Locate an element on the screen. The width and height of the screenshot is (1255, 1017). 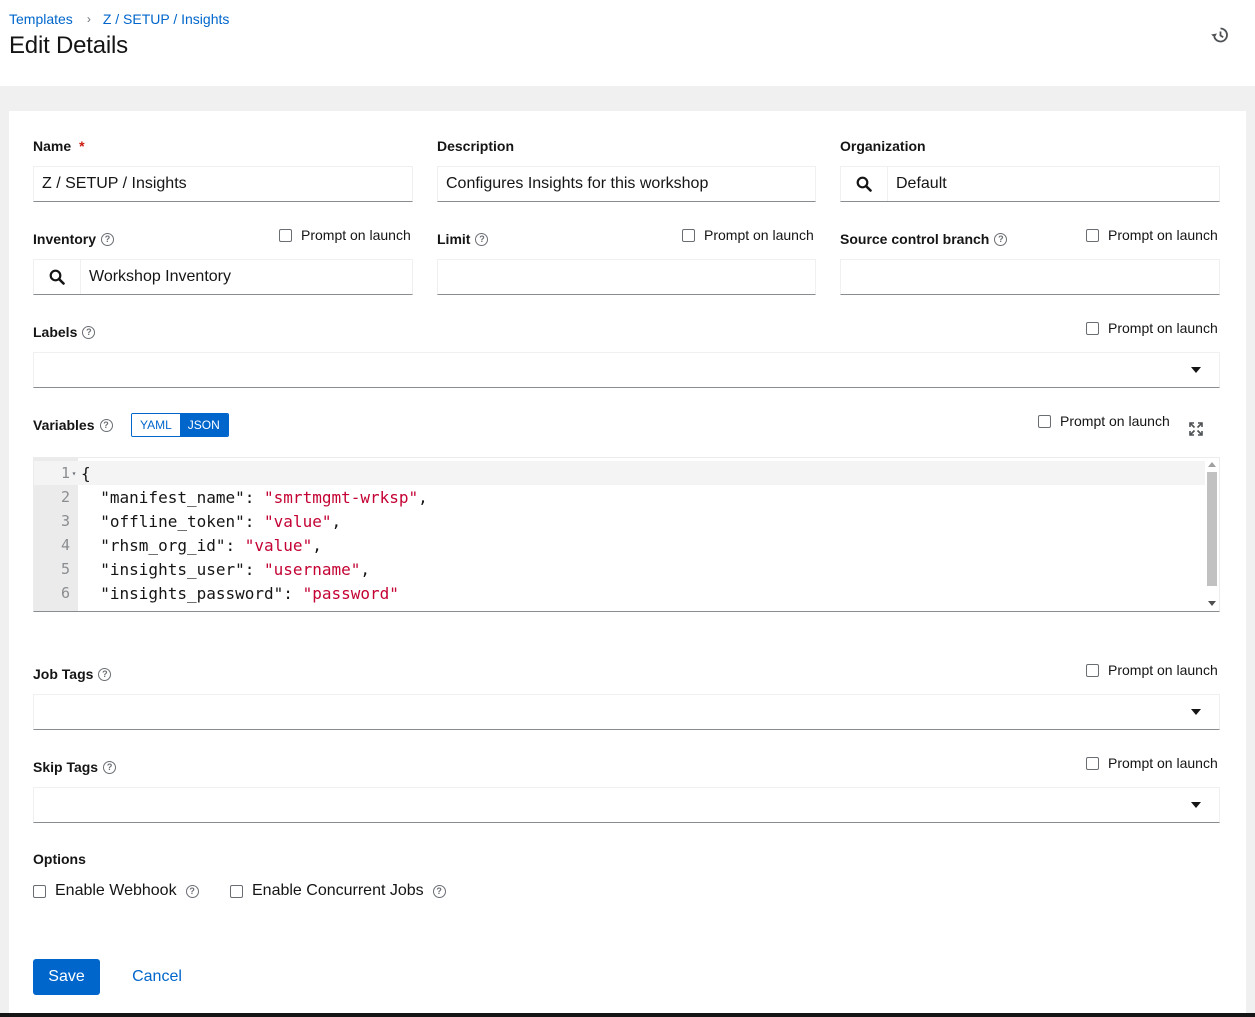
code-string: "password" is located at coordinates (350, 593).